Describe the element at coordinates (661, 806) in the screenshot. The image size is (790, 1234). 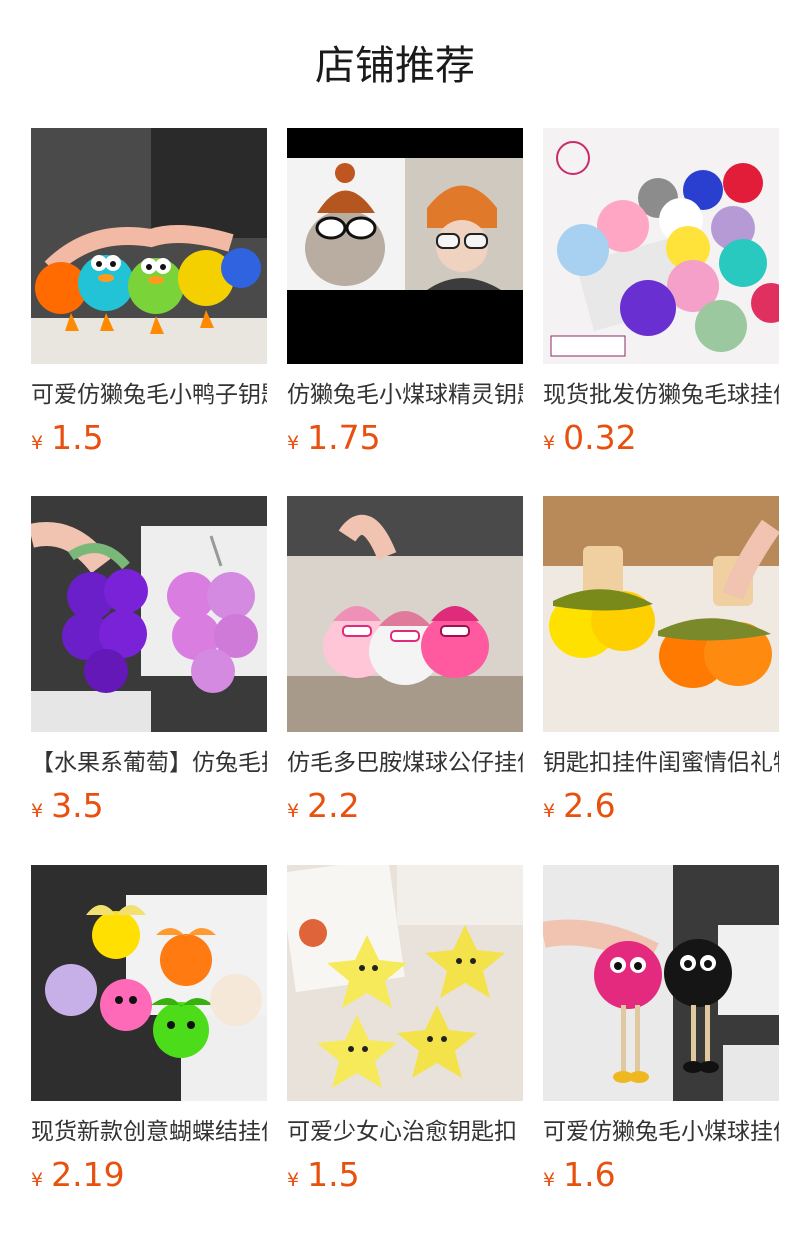
I see `product-price: ¥2.6` at that location.